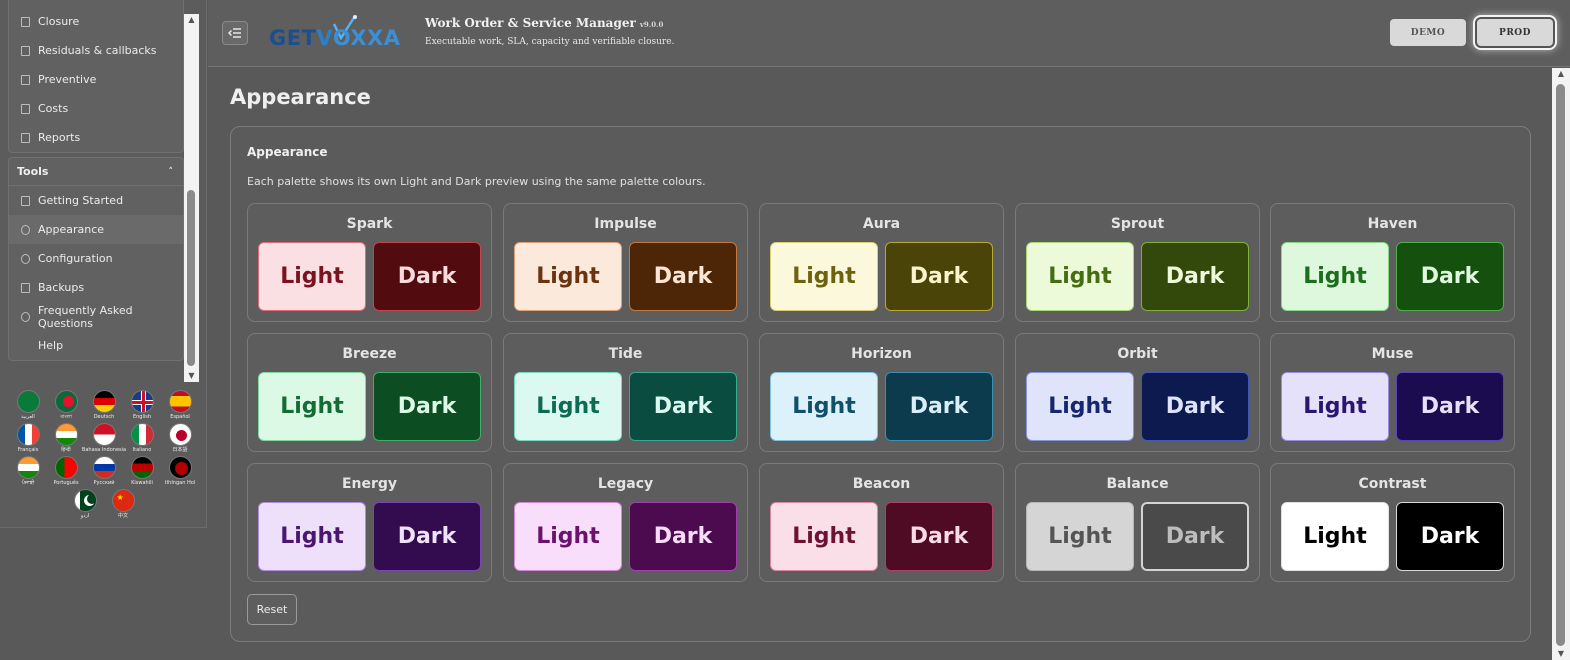  I want to click on sidebar-item-getting-started: Getting Started, so click(96, 200).